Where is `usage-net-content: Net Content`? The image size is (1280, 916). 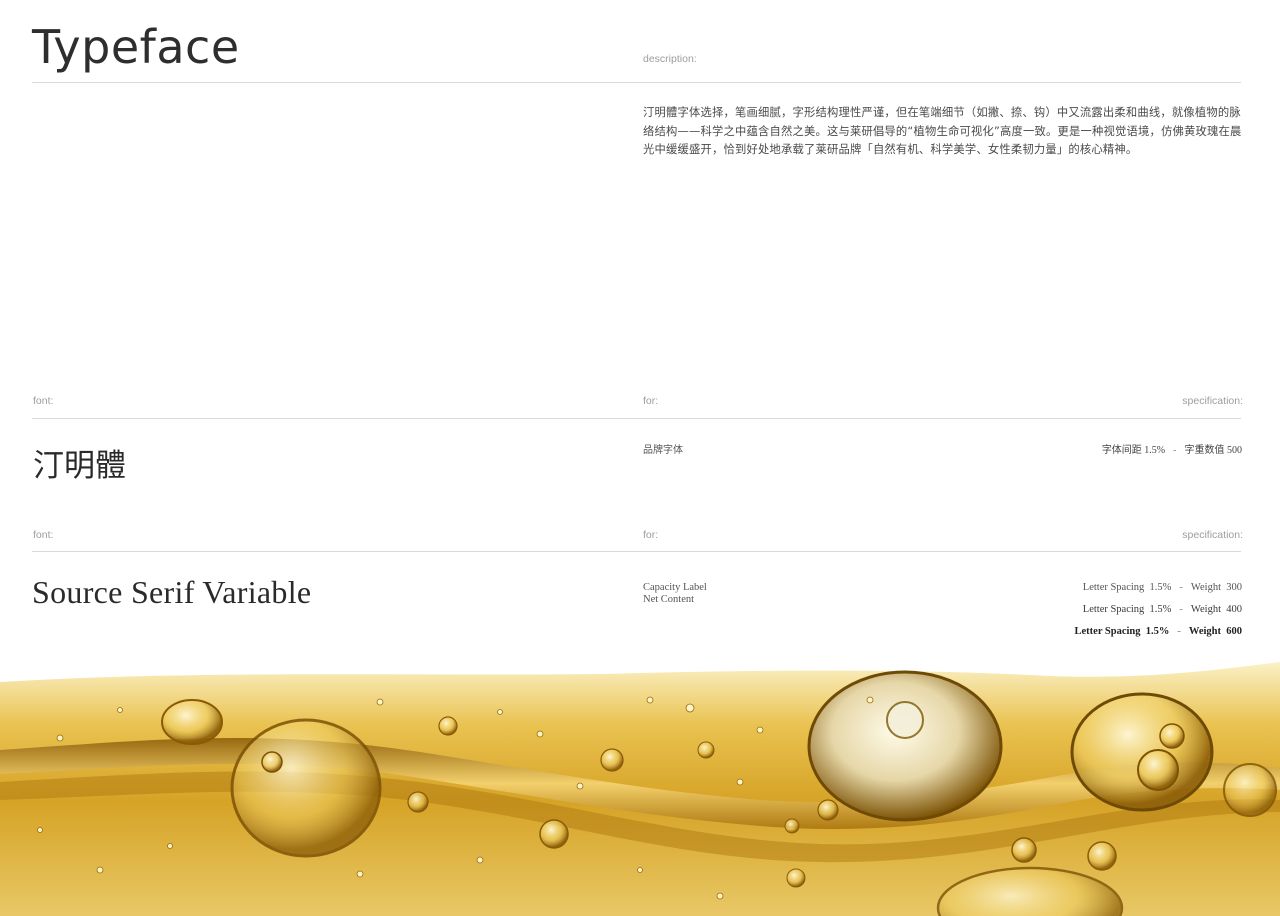 usage-net-content: Net Content is located at coordinates (669, 599).